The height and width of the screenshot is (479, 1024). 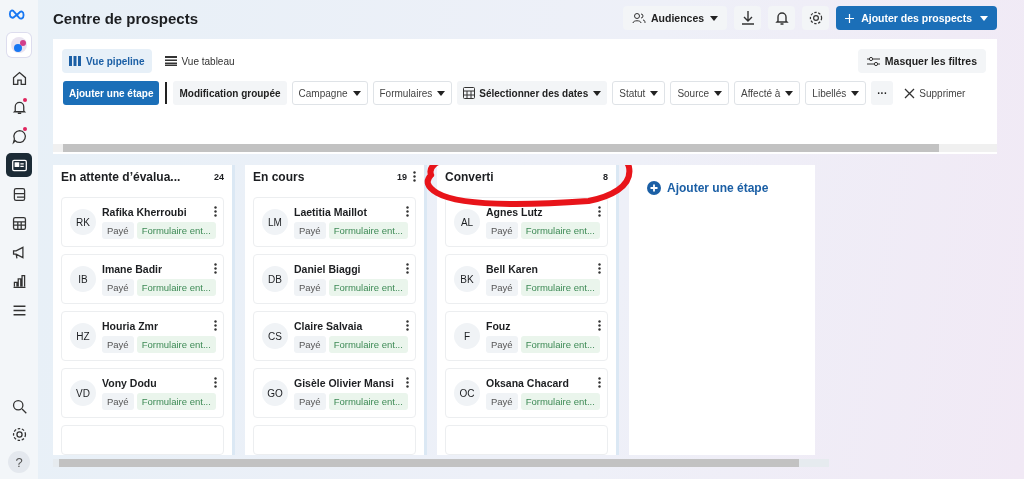 What do you see at coordinates (83, 222) in the screenshot?
I see `avatar-initials: RK` at bounding box center [83, 222].